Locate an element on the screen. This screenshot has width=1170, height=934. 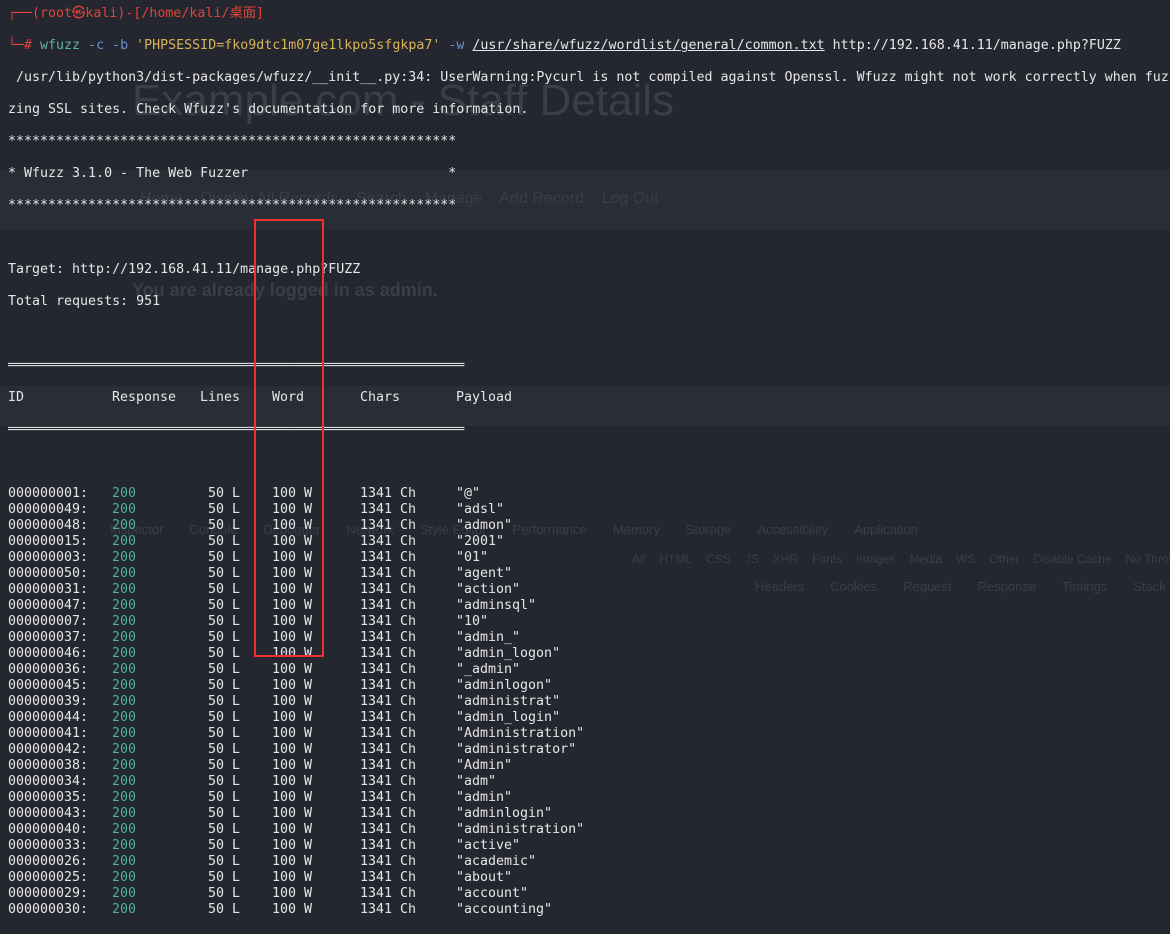
row-id: 000000039: is located at coordinates (48, 701).